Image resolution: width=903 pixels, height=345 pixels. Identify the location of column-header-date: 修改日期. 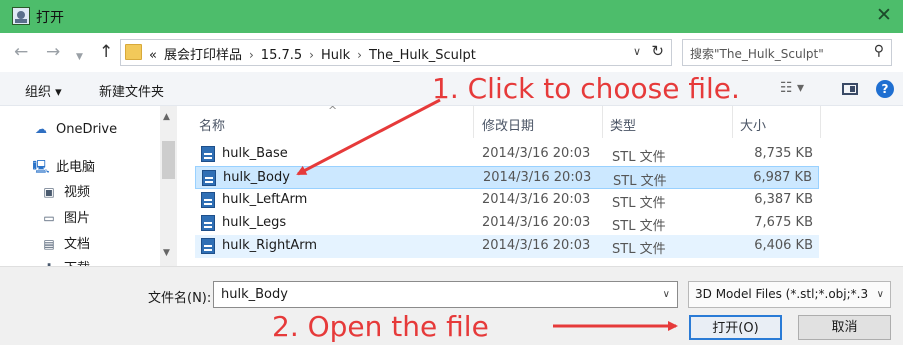
(508, 124).